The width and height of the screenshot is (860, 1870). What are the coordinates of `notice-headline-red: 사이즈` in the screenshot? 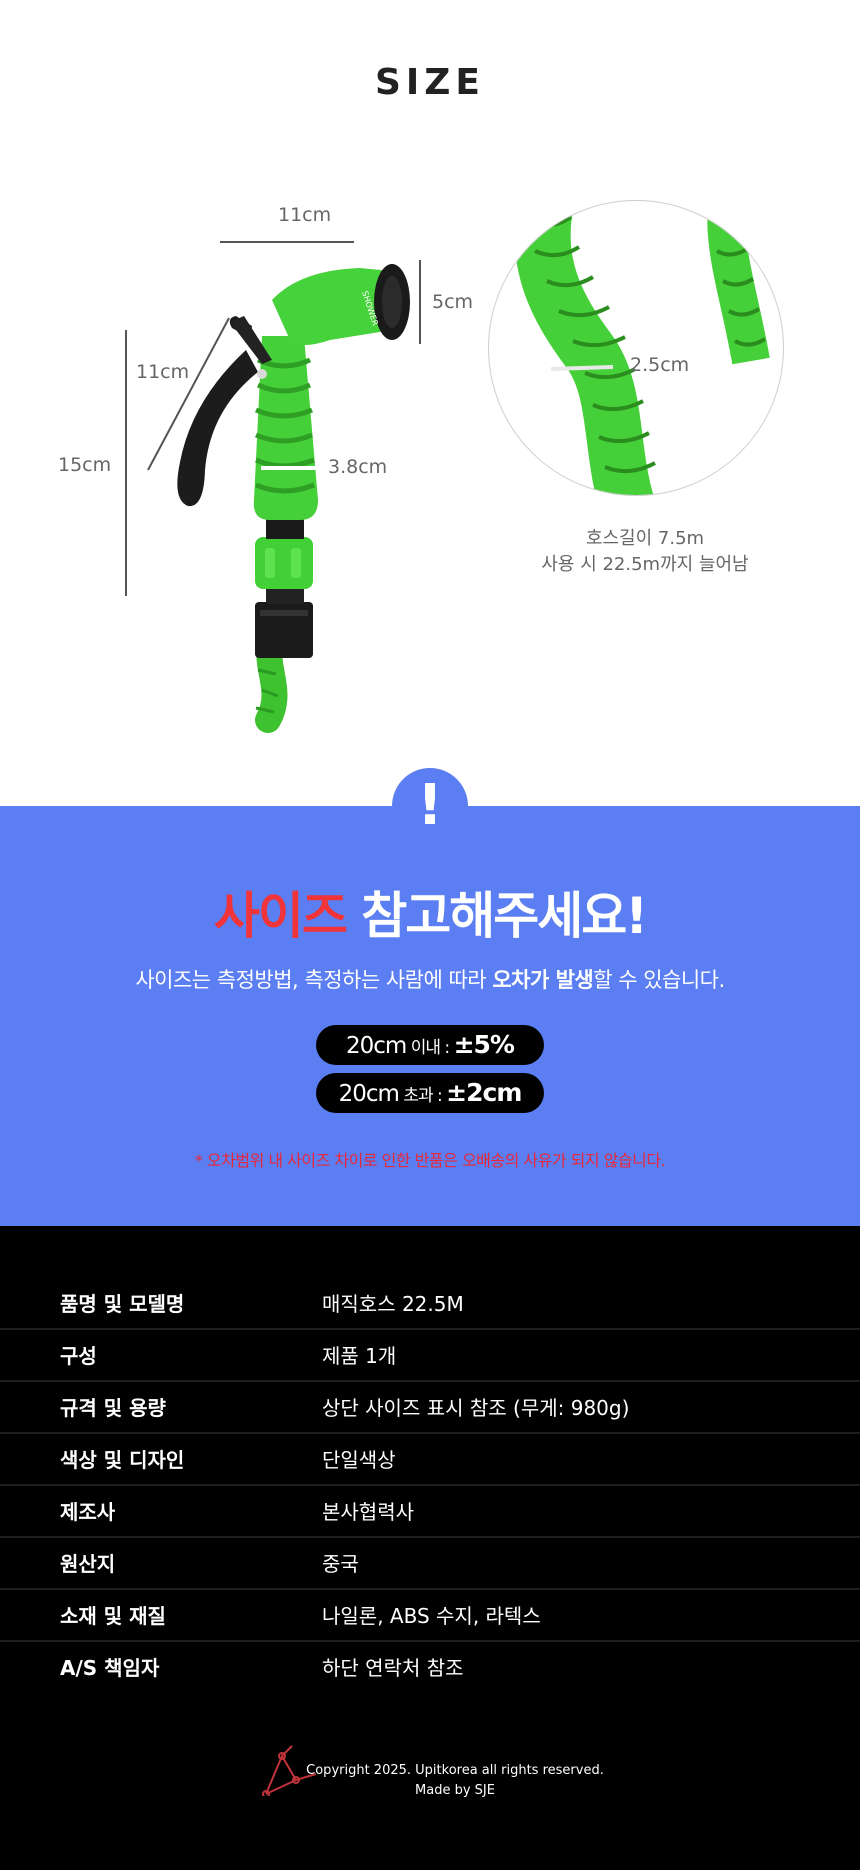 It's located at (280, 916).